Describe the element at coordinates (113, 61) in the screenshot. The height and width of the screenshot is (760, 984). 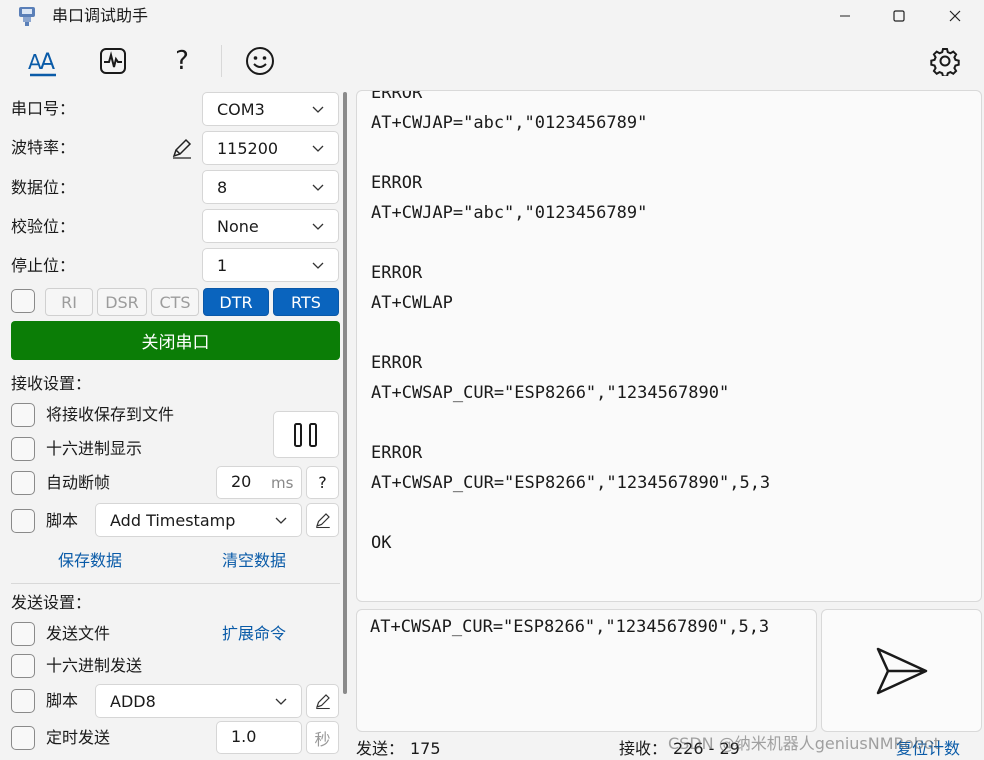
I see `waveform-icon` at that location.